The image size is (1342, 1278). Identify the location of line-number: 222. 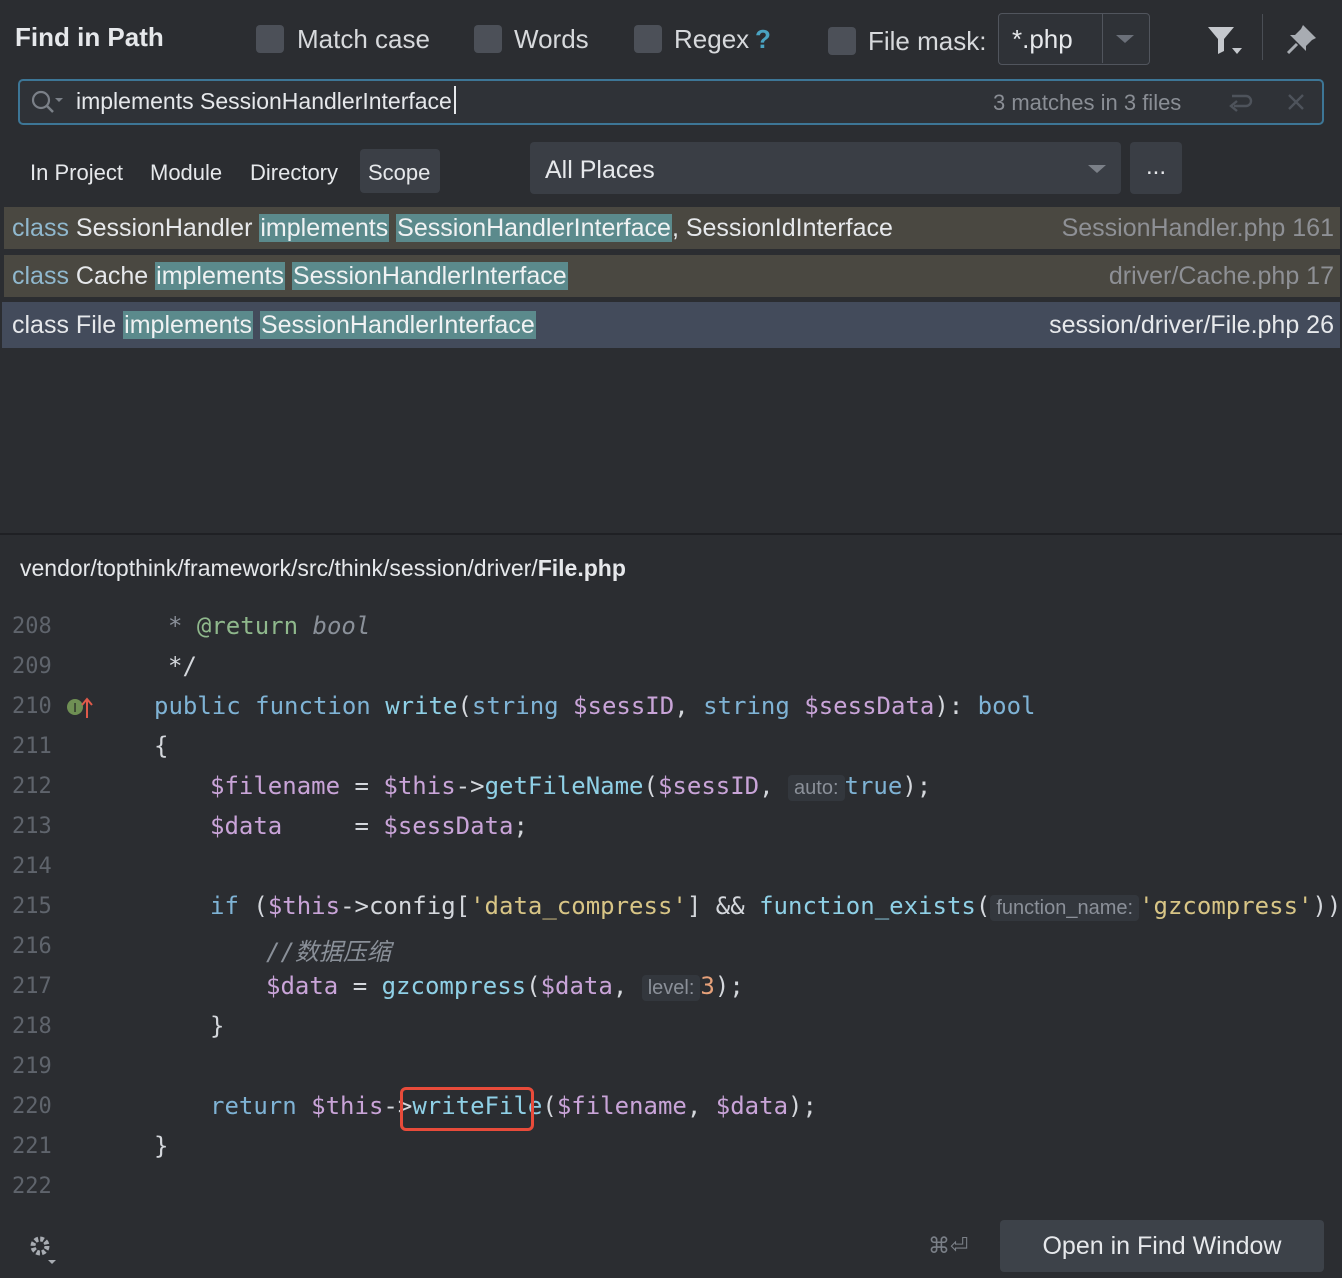
(32, 1186).